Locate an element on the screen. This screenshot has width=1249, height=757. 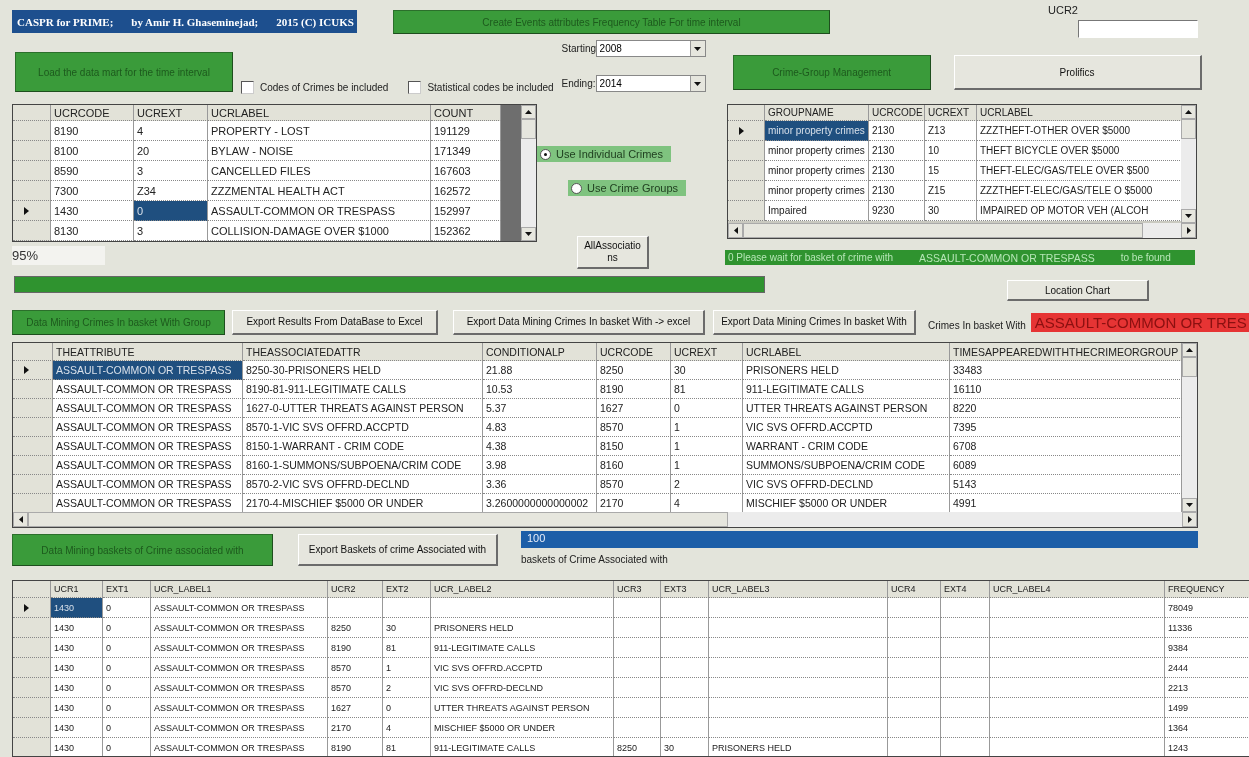
column-header: UCR_LABEL2 is located at coordinates (522, 589).